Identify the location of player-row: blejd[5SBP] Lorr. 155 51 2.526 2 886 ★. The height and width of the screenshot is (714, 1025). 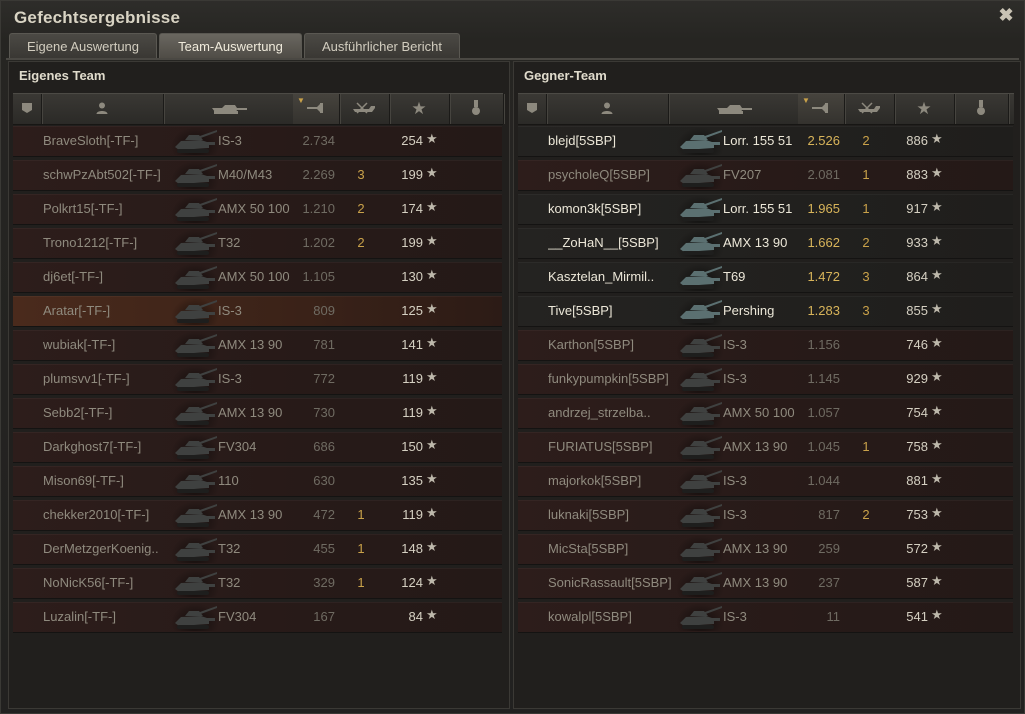
(765, 141).